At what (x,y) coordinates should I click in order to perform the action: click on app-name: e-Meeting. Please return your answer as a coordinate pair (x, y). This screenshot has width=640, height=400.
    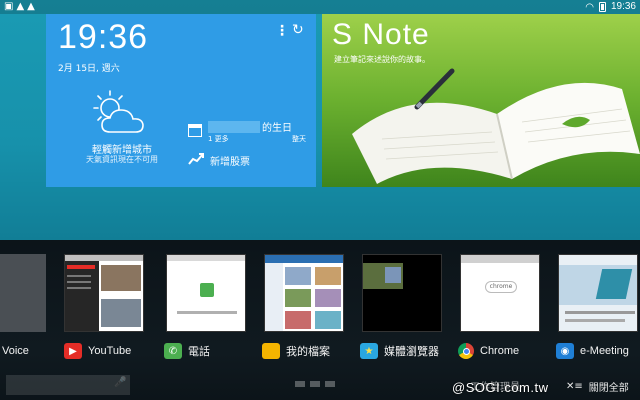
    Looking at the image, I should click on (604, 351).